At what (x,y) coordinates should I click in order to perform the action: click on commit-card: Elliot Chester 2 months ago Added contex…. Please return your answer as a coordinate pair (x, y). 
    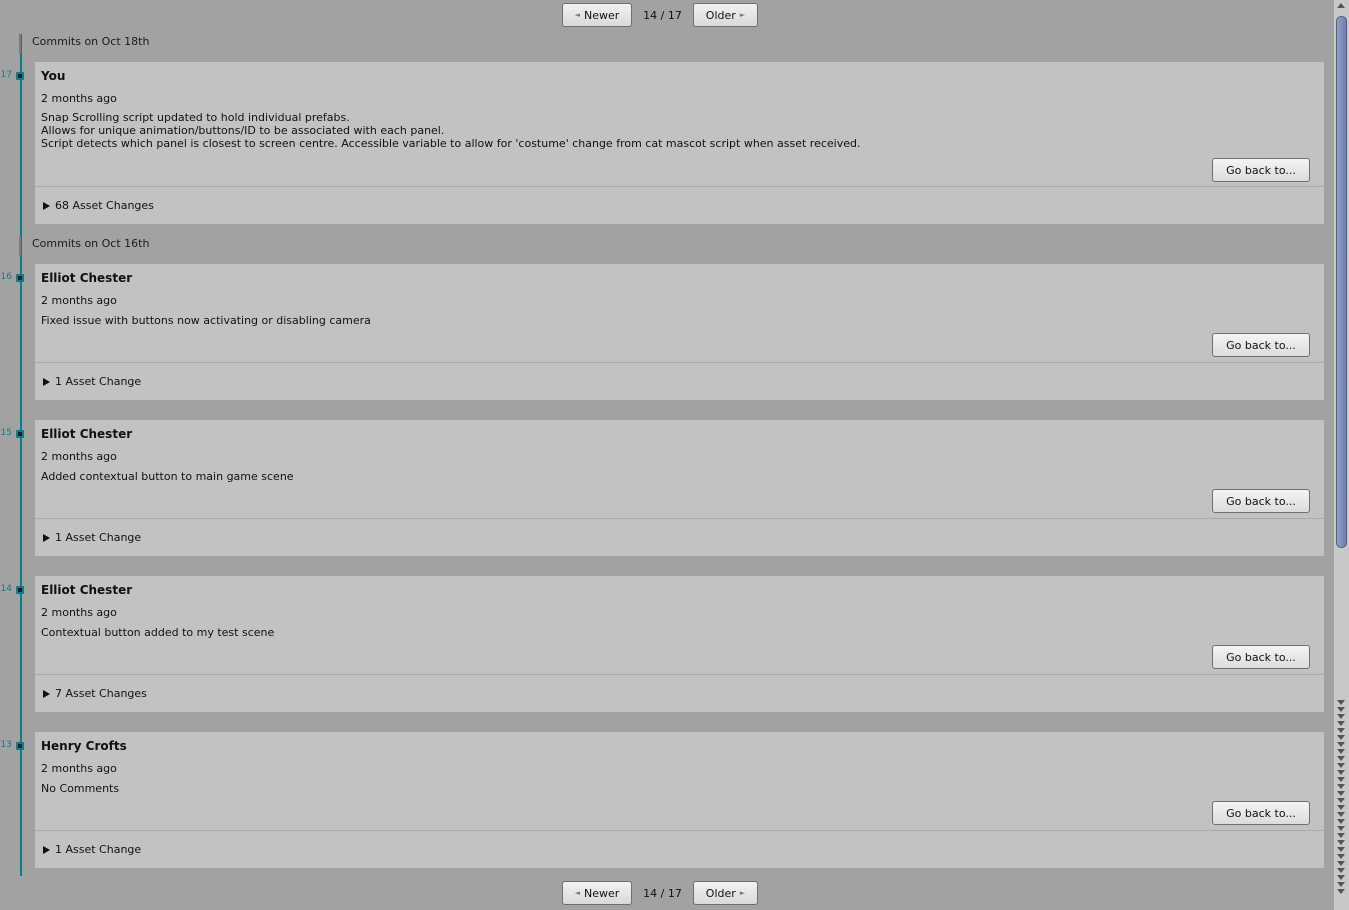
    Looking at the image, I should click on (679, 488).